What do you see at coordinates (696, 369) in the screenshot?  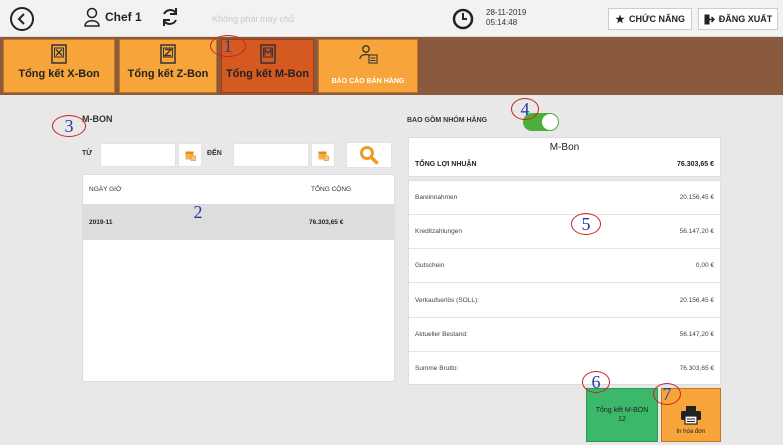 I see `detail-value: 76.303,65 €` at bounding box center [696, 369].